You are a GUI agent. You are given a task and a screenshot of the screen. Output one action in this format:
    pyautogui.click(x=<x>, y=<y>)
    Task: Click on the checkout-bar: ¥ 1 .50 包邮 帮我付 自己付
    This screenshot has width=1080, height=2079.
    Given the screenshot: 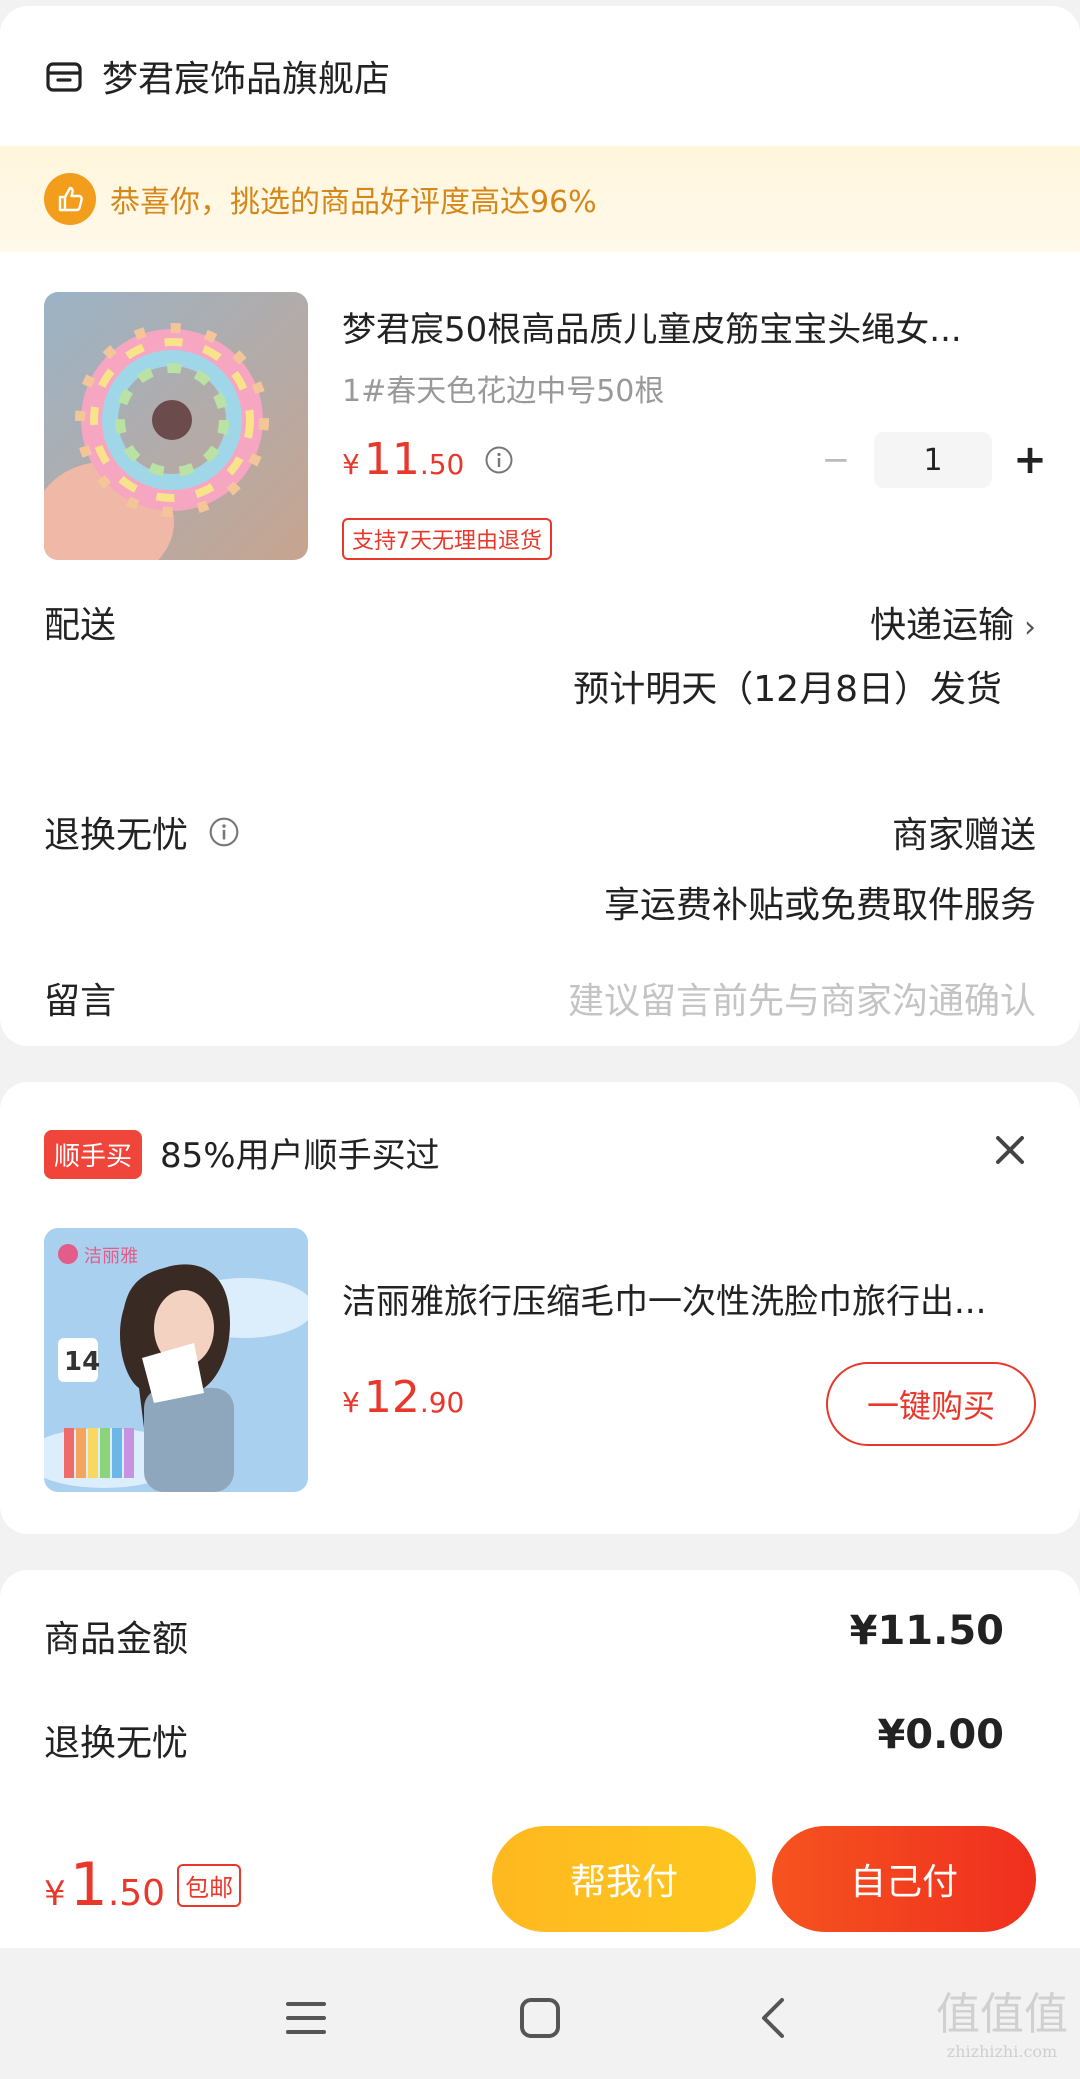 What is the action you would take?
    pyautogui.click(x=540, y=1878)
    